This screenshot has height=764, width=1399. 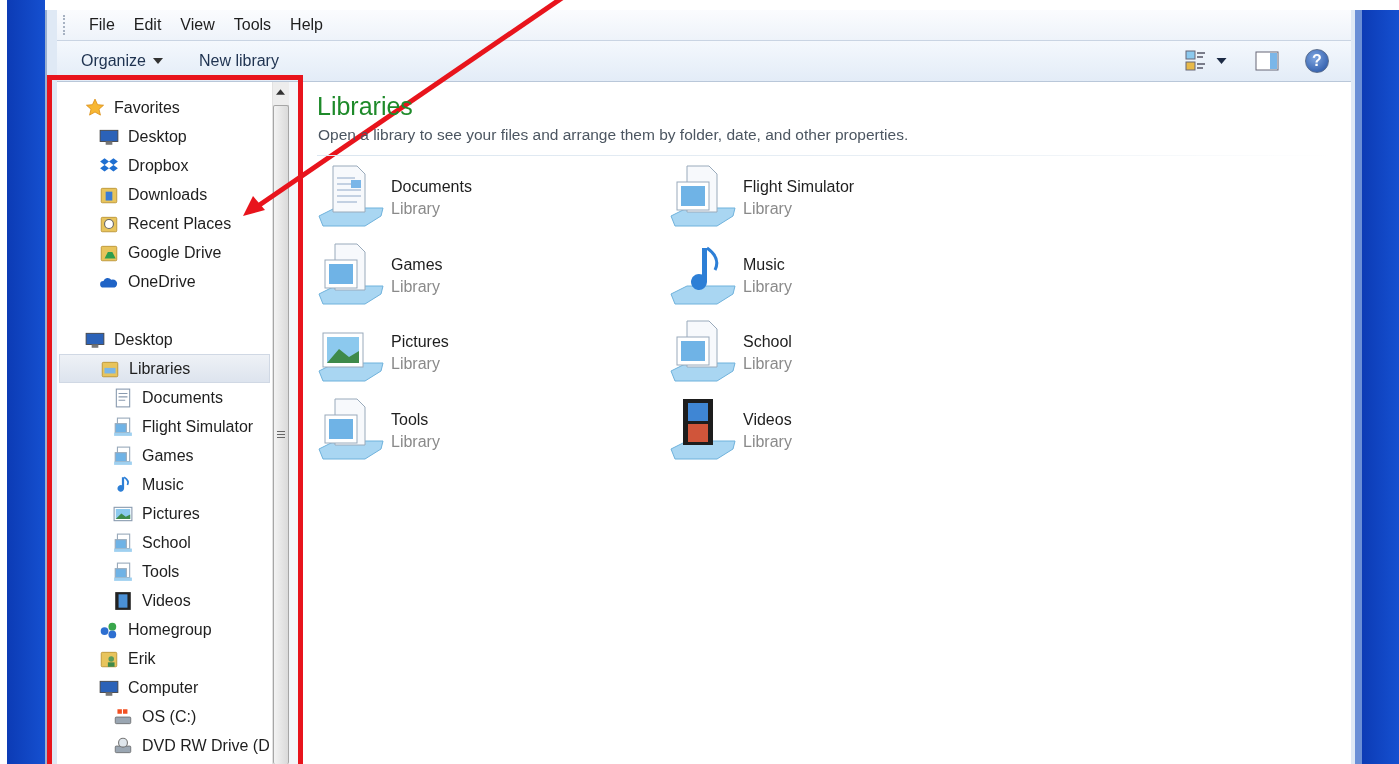 What do you see at coordinates (431, 187) in the screenshot?
I see `library-name: Documents` at bounding box center [431, 187].